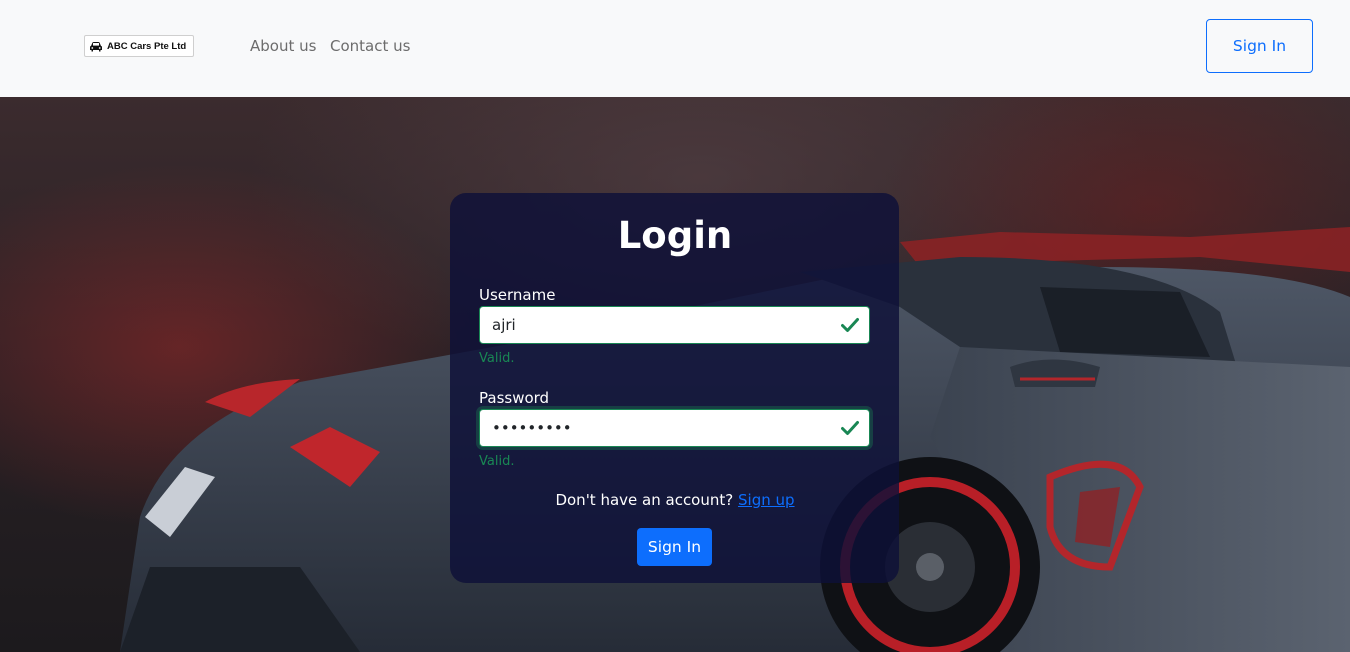 The height and width of the screenshot is (652, 1350). What do you see at coordinates (675, 235) in the screenshot?
I see `login-title: Login` at bounding box center [675, 235].